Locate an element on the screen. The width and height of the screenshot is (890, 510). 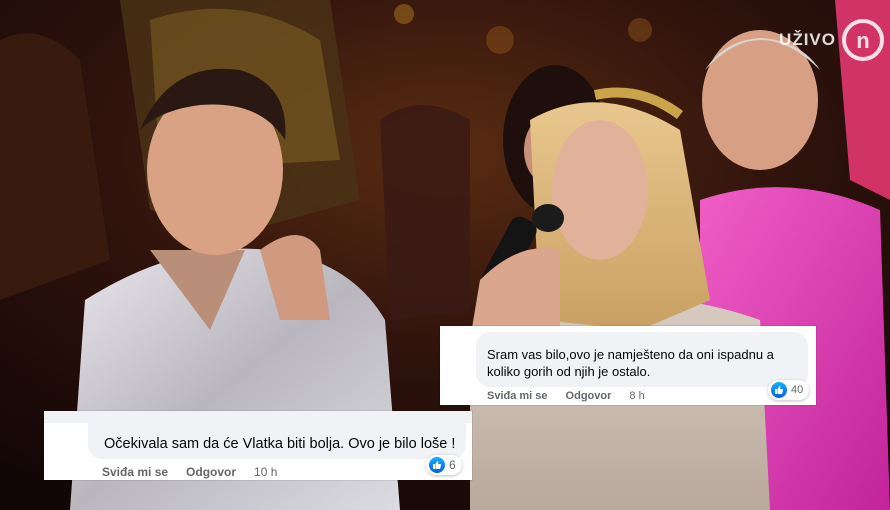
comment-actions: Sviđa mi se Odgovor 10 h is located at coordinates (198, 472).